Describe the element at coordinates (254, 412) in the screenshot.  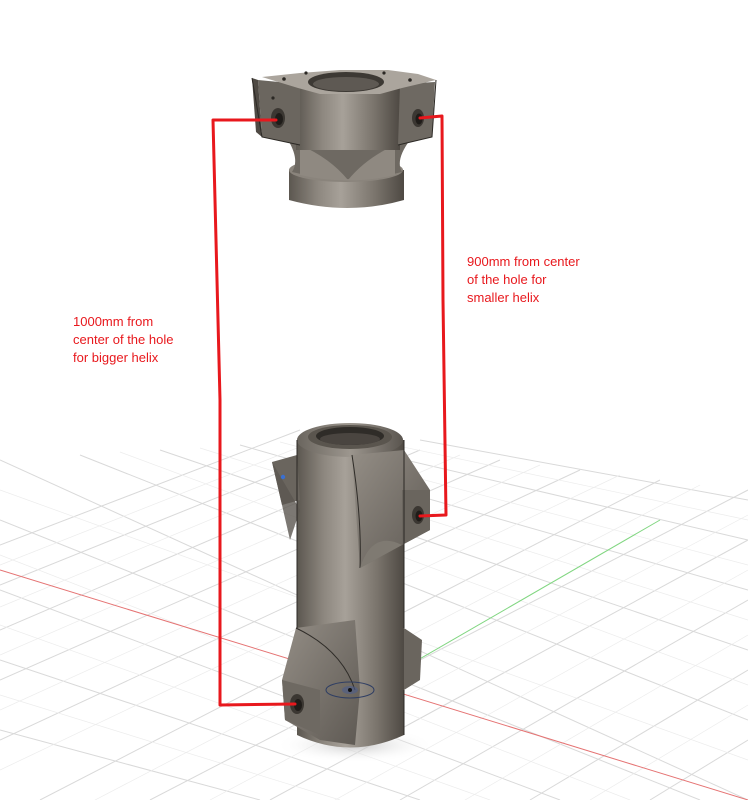
I see `bigger-helix-dimension` at that location.